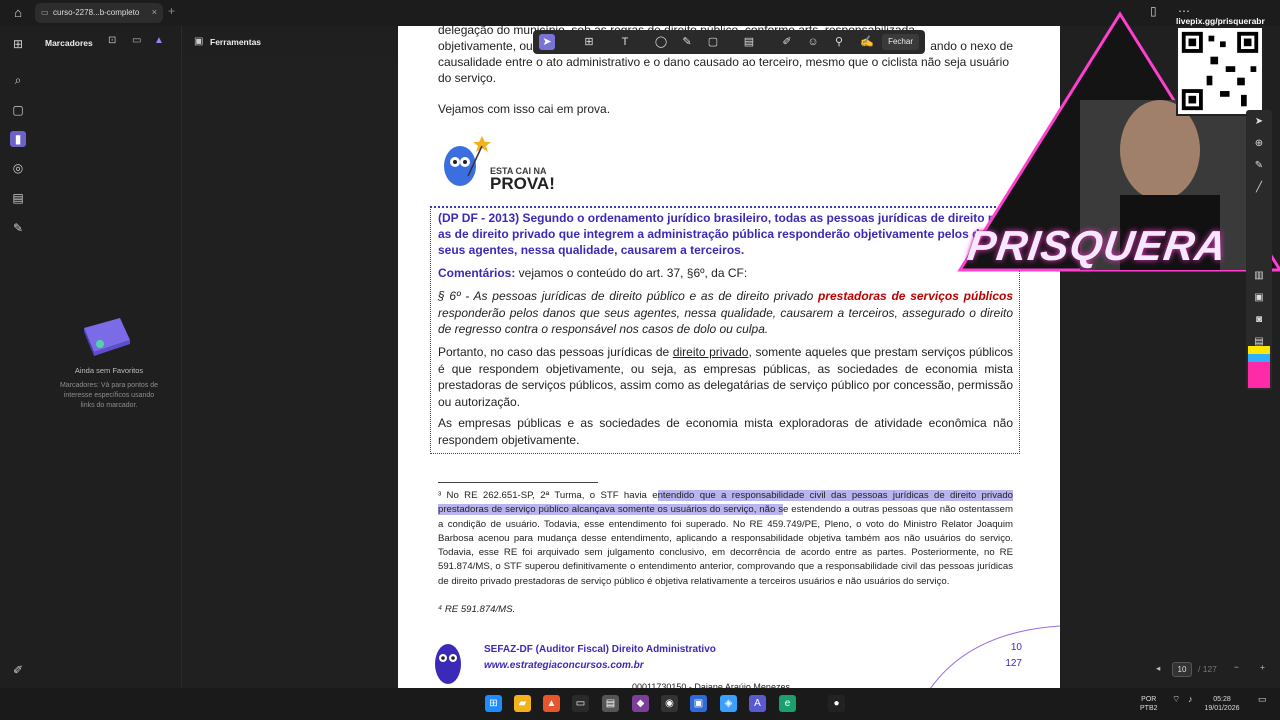 The height and width of the screenshot is (720, 1280). Describe the element at coordinates (1259, 276) in the screenshot. I see `trash-icon: ▥` at that location.